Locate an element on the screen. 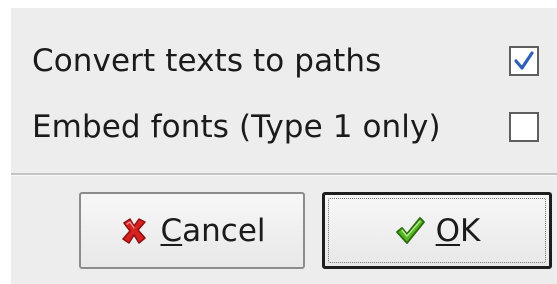  convert-texts-label: Convert texts to paths is located at coordinates (207, 61).